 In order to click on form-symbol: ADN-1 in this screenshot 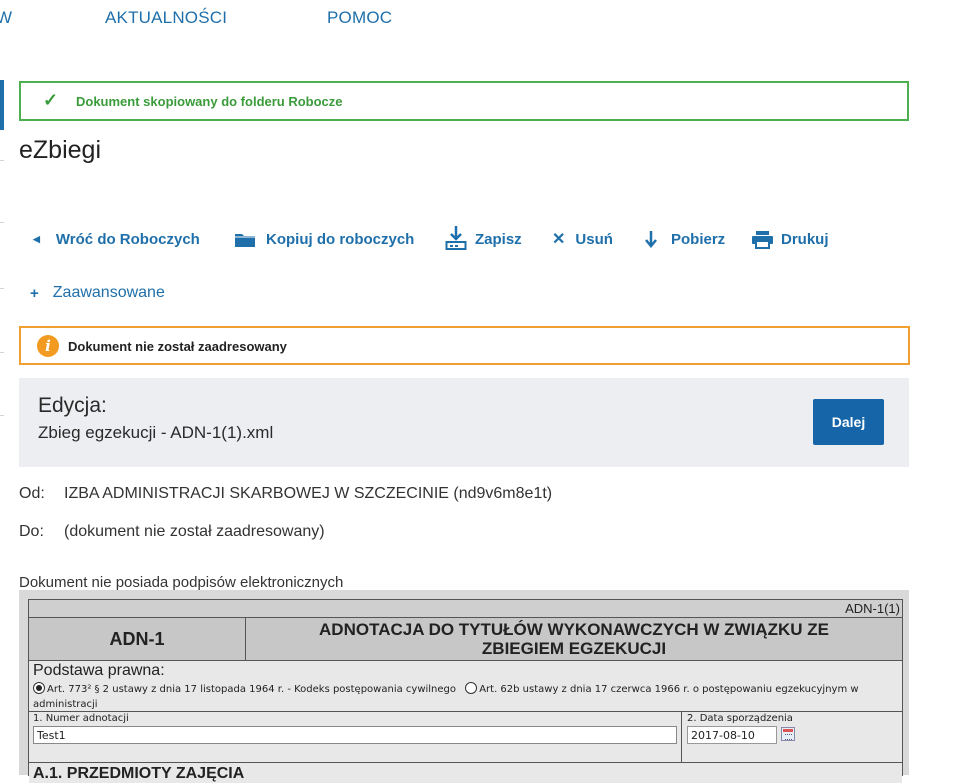, I will do `click(137, 639)`.